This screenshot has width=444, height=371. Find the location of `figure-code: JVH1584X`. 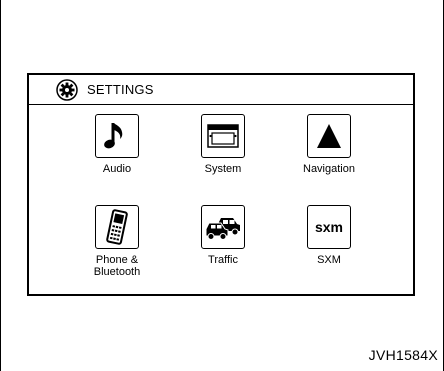

figure-code: JVH1584X is located at coordinates (403, 355).